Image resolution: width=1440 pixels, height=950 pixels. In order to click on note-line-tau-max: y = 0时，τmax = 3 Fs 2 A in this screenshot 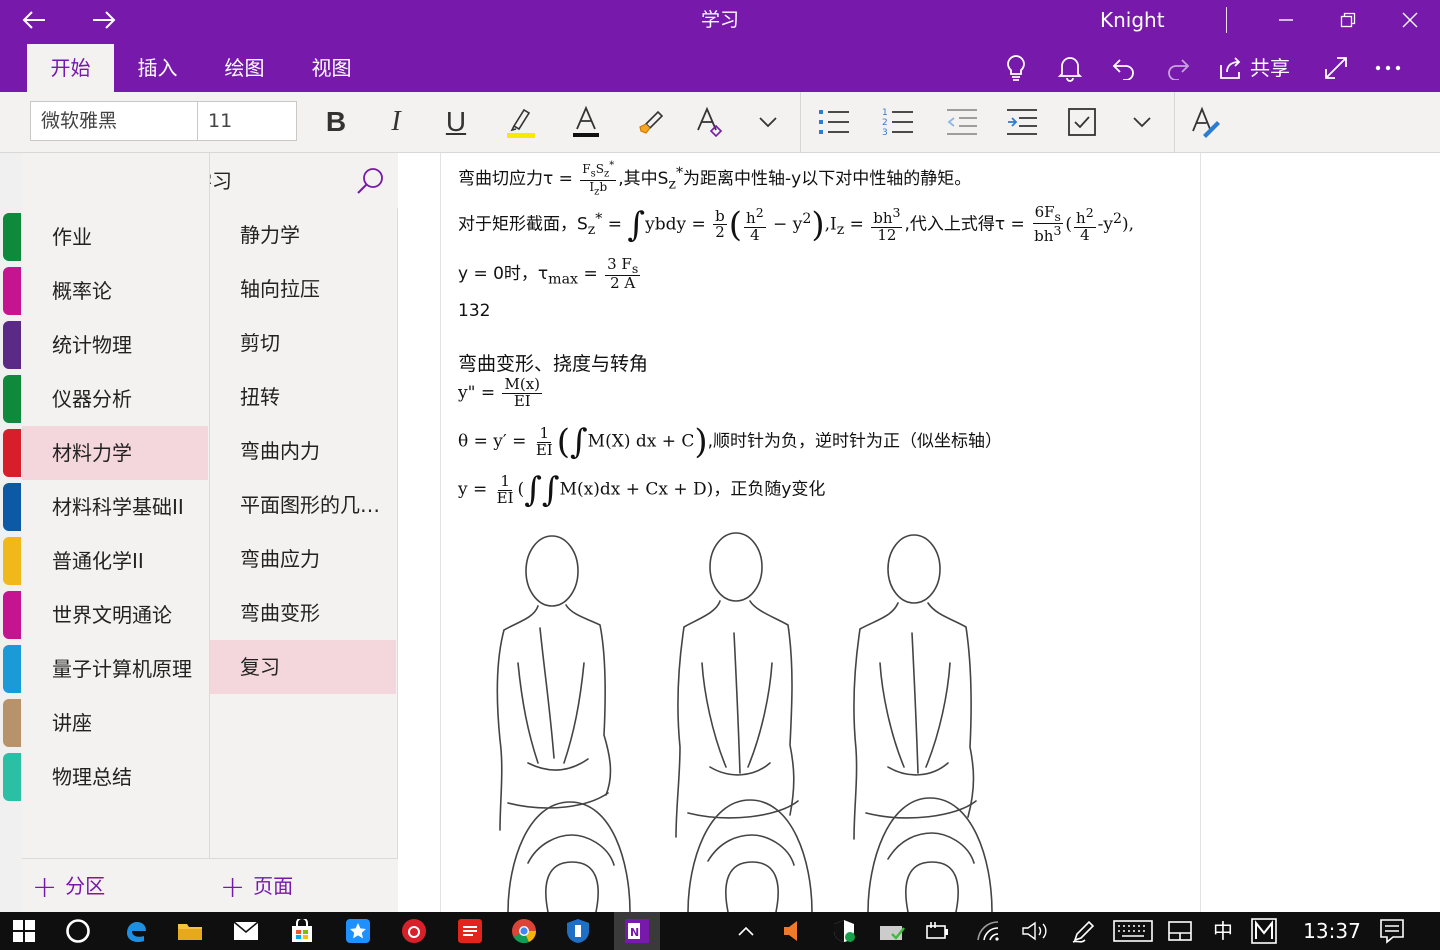, I will do `click(550, 274)`.